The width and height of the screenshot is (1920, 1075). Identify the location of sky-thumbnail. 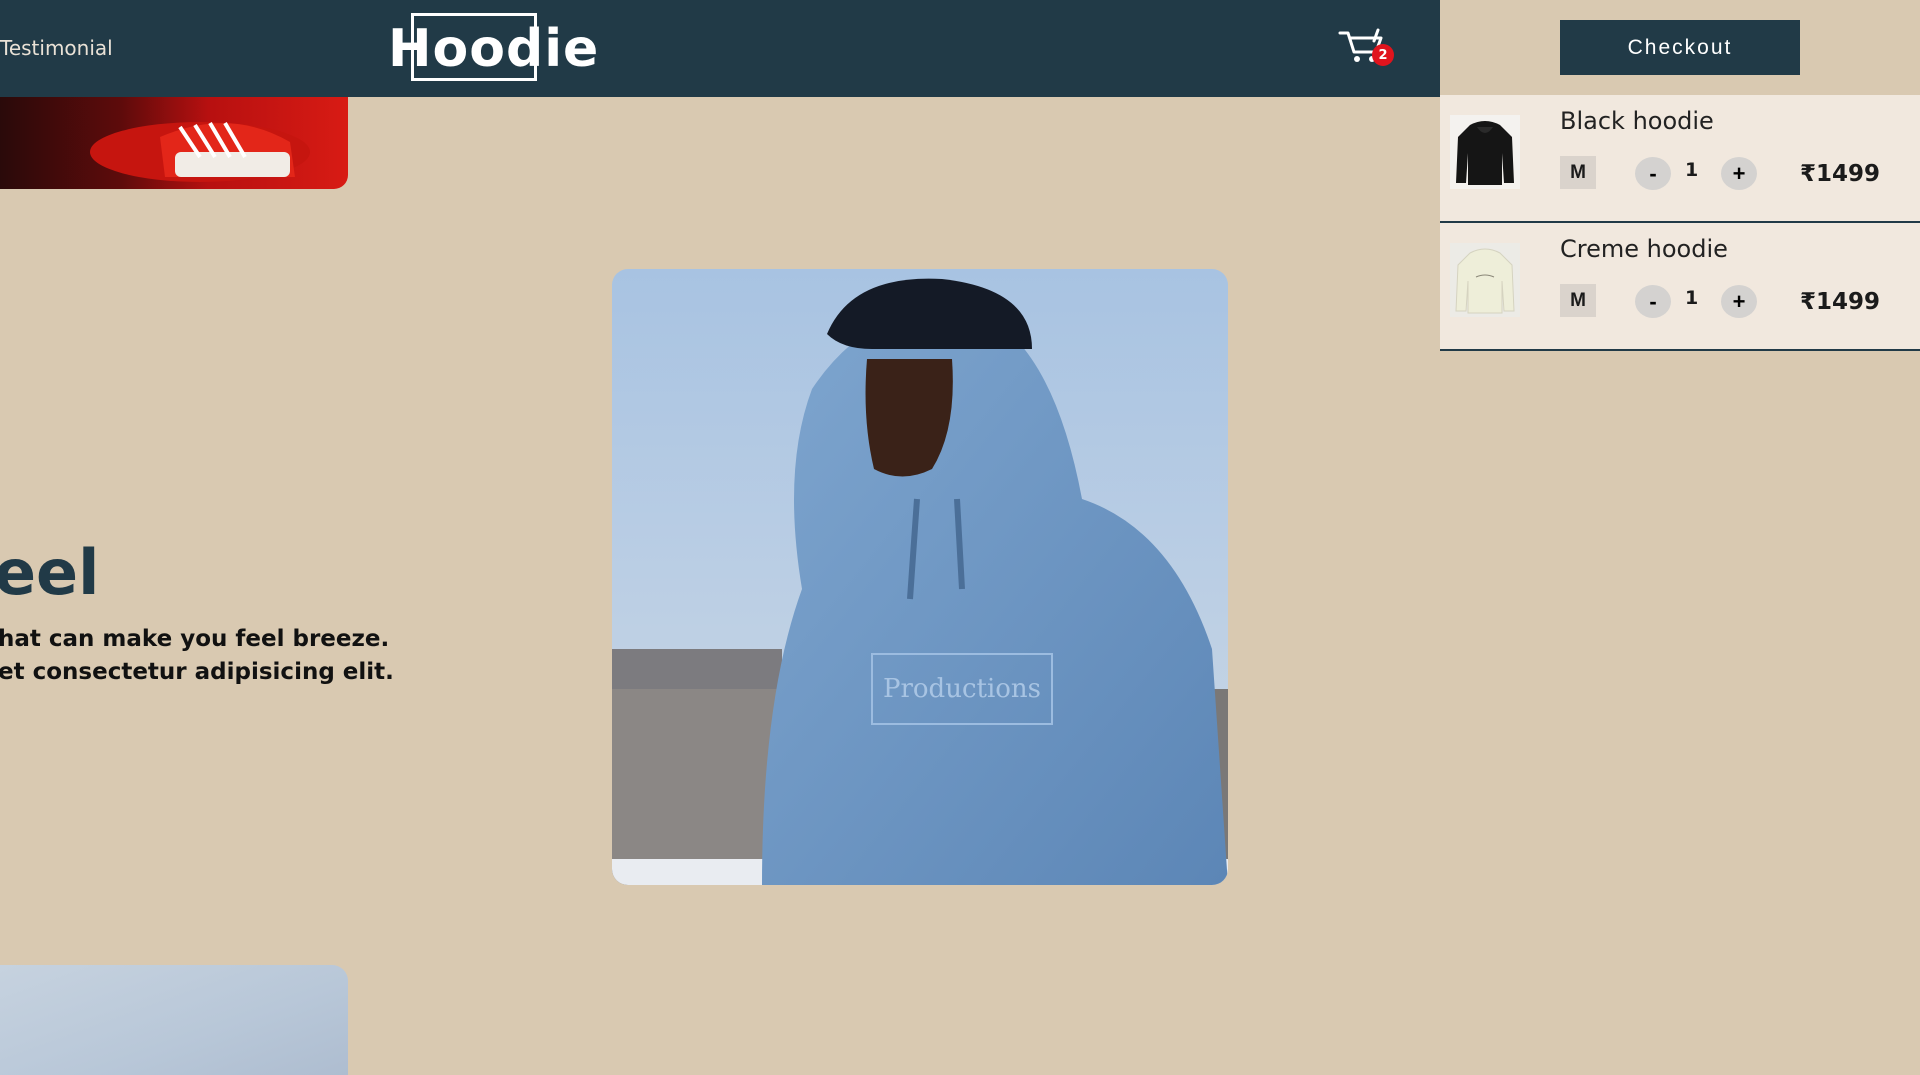
(174, 1020).